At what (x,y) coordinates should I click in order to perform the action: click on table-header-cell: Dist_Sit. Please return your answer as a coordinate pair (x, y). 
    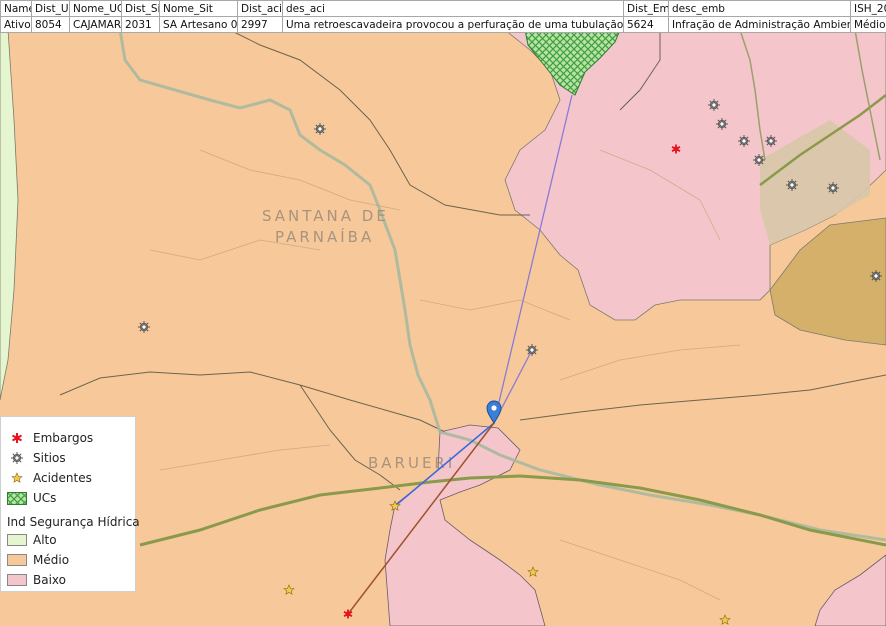
    Looking at the image, I should click on (140, 8).